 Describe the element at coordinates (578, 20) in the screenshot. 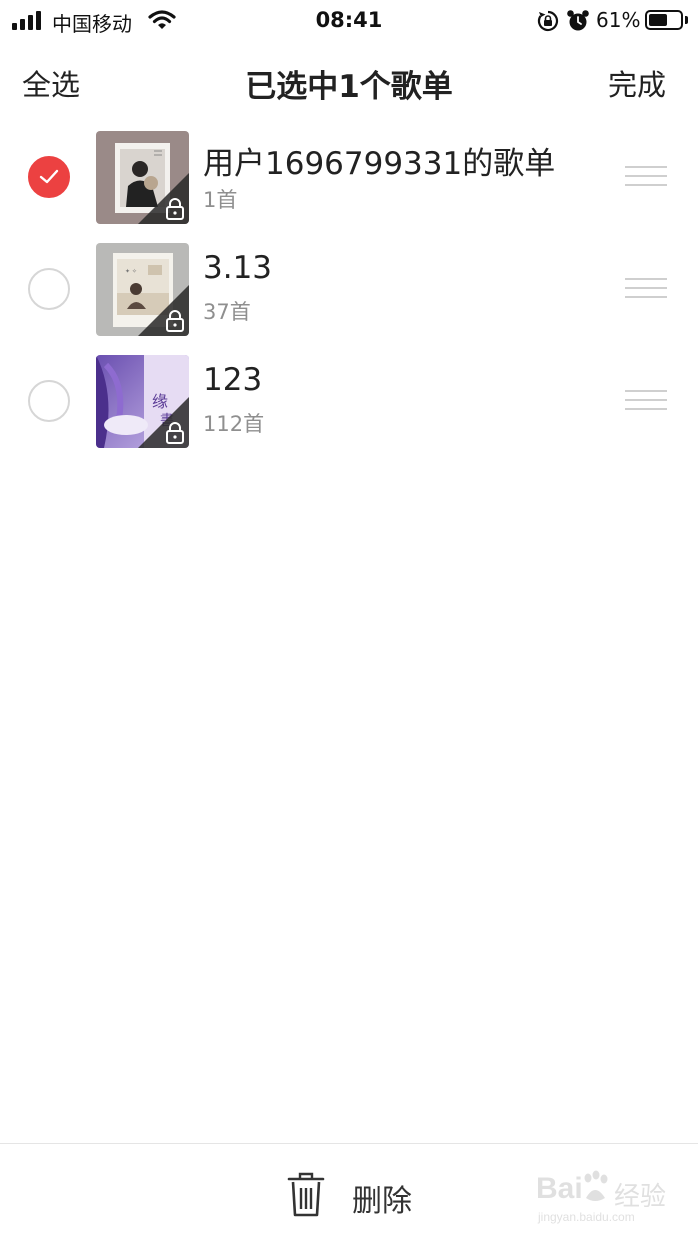

I see `alarm-icon` at that location.